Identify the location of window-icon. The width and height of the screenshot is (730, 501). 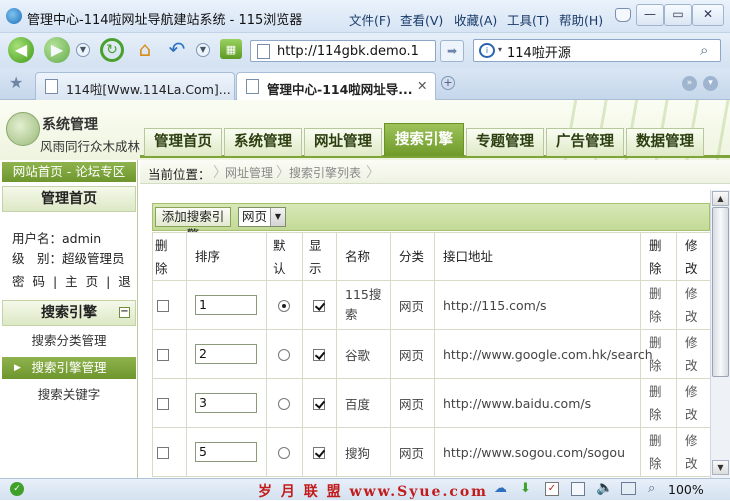
(578, 489).